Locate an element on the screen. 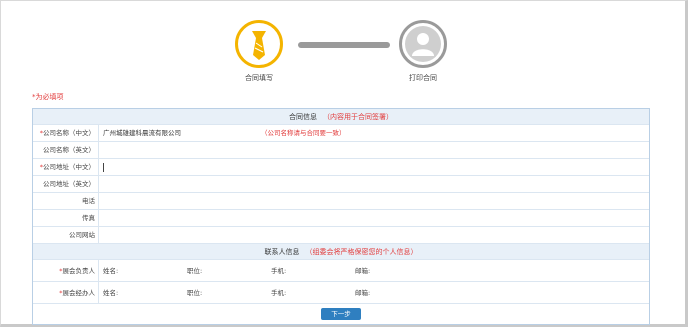  field-row-company-en: 公司名称（英文） is located at coordinates (341, 150).